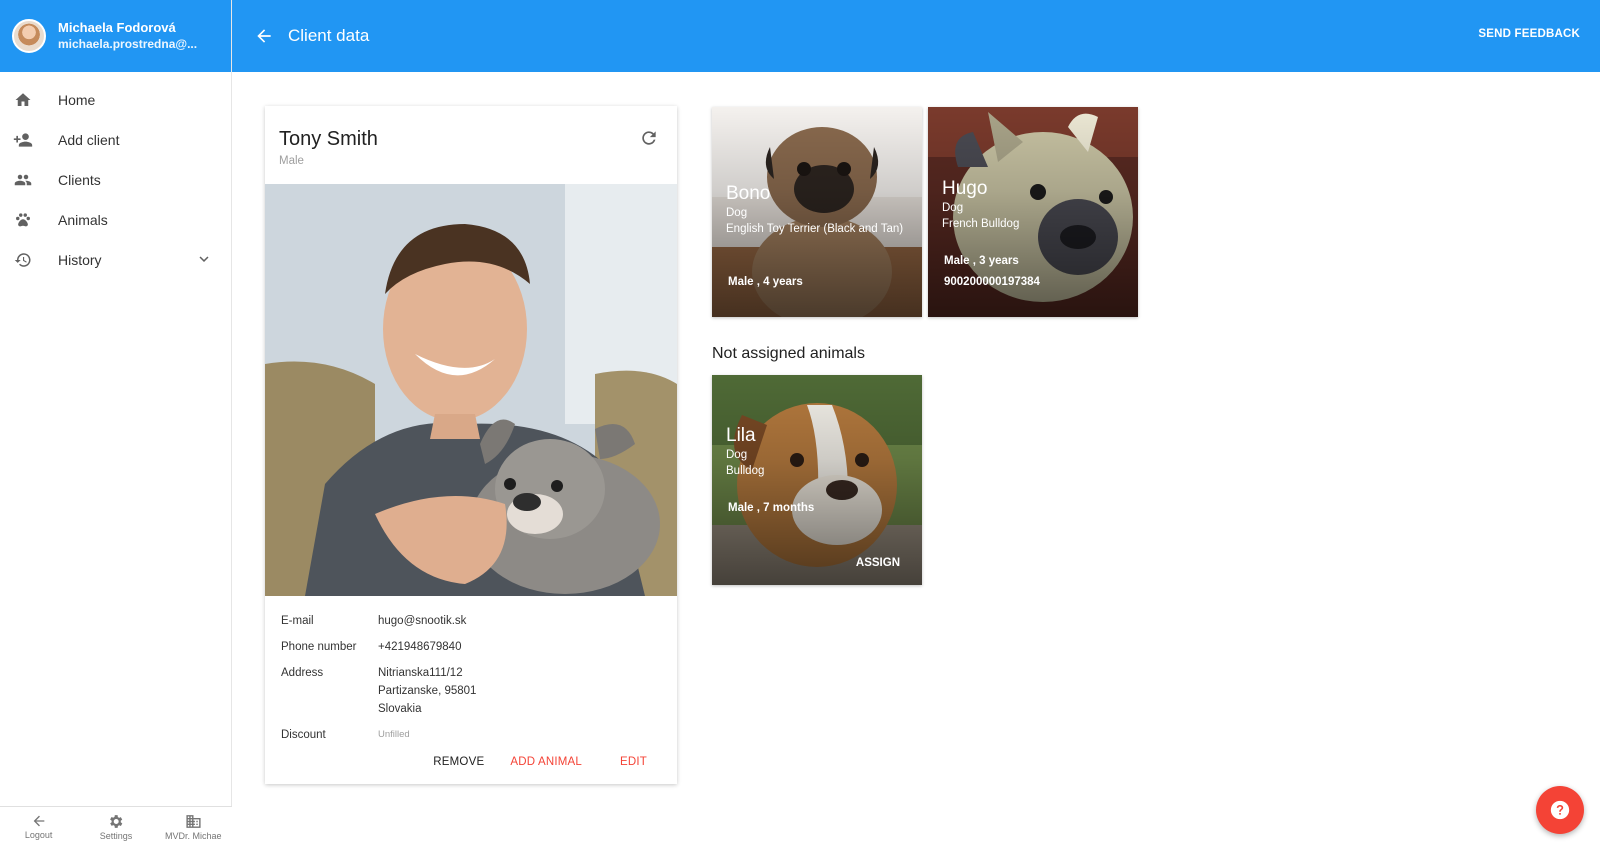 The image size is (1600, 850). Describe the element at coordinates (23, 180) in the screenshot. I see `people-icon` at that location.